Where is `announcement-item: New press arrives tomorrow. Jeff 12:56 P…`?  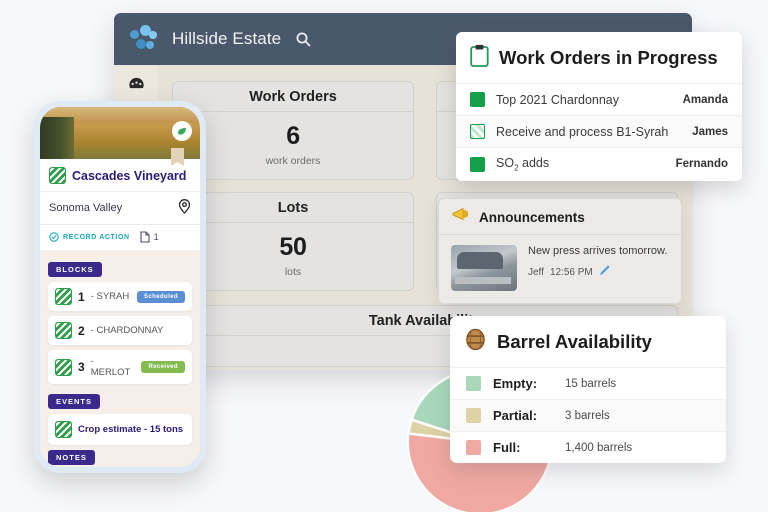 announcement-item: New press arrives tomorrow. Jeff 12:56 P… is located at coordinates (560, 269).